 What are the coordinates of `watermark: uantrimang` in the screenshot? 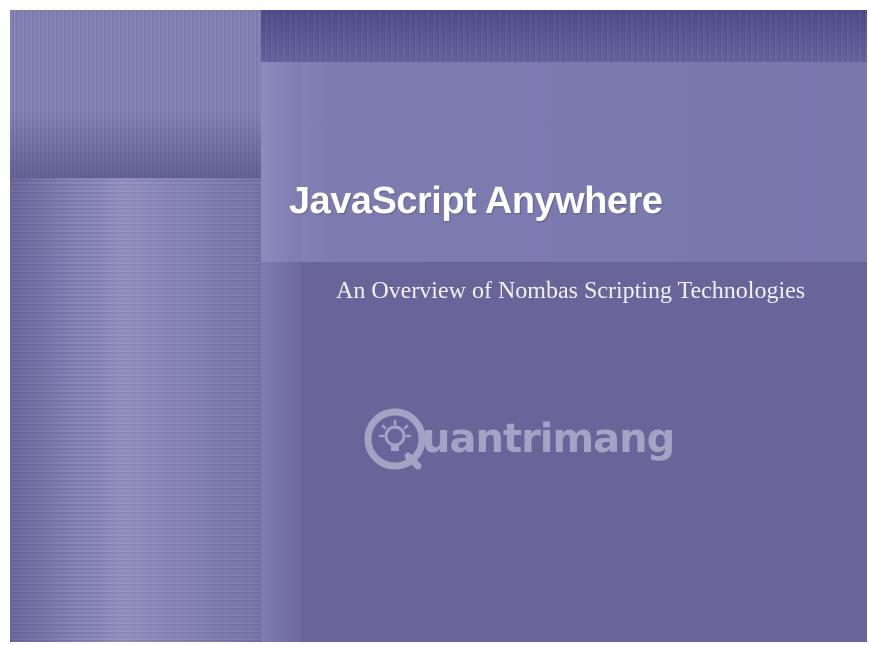 It's located at (519, 439).